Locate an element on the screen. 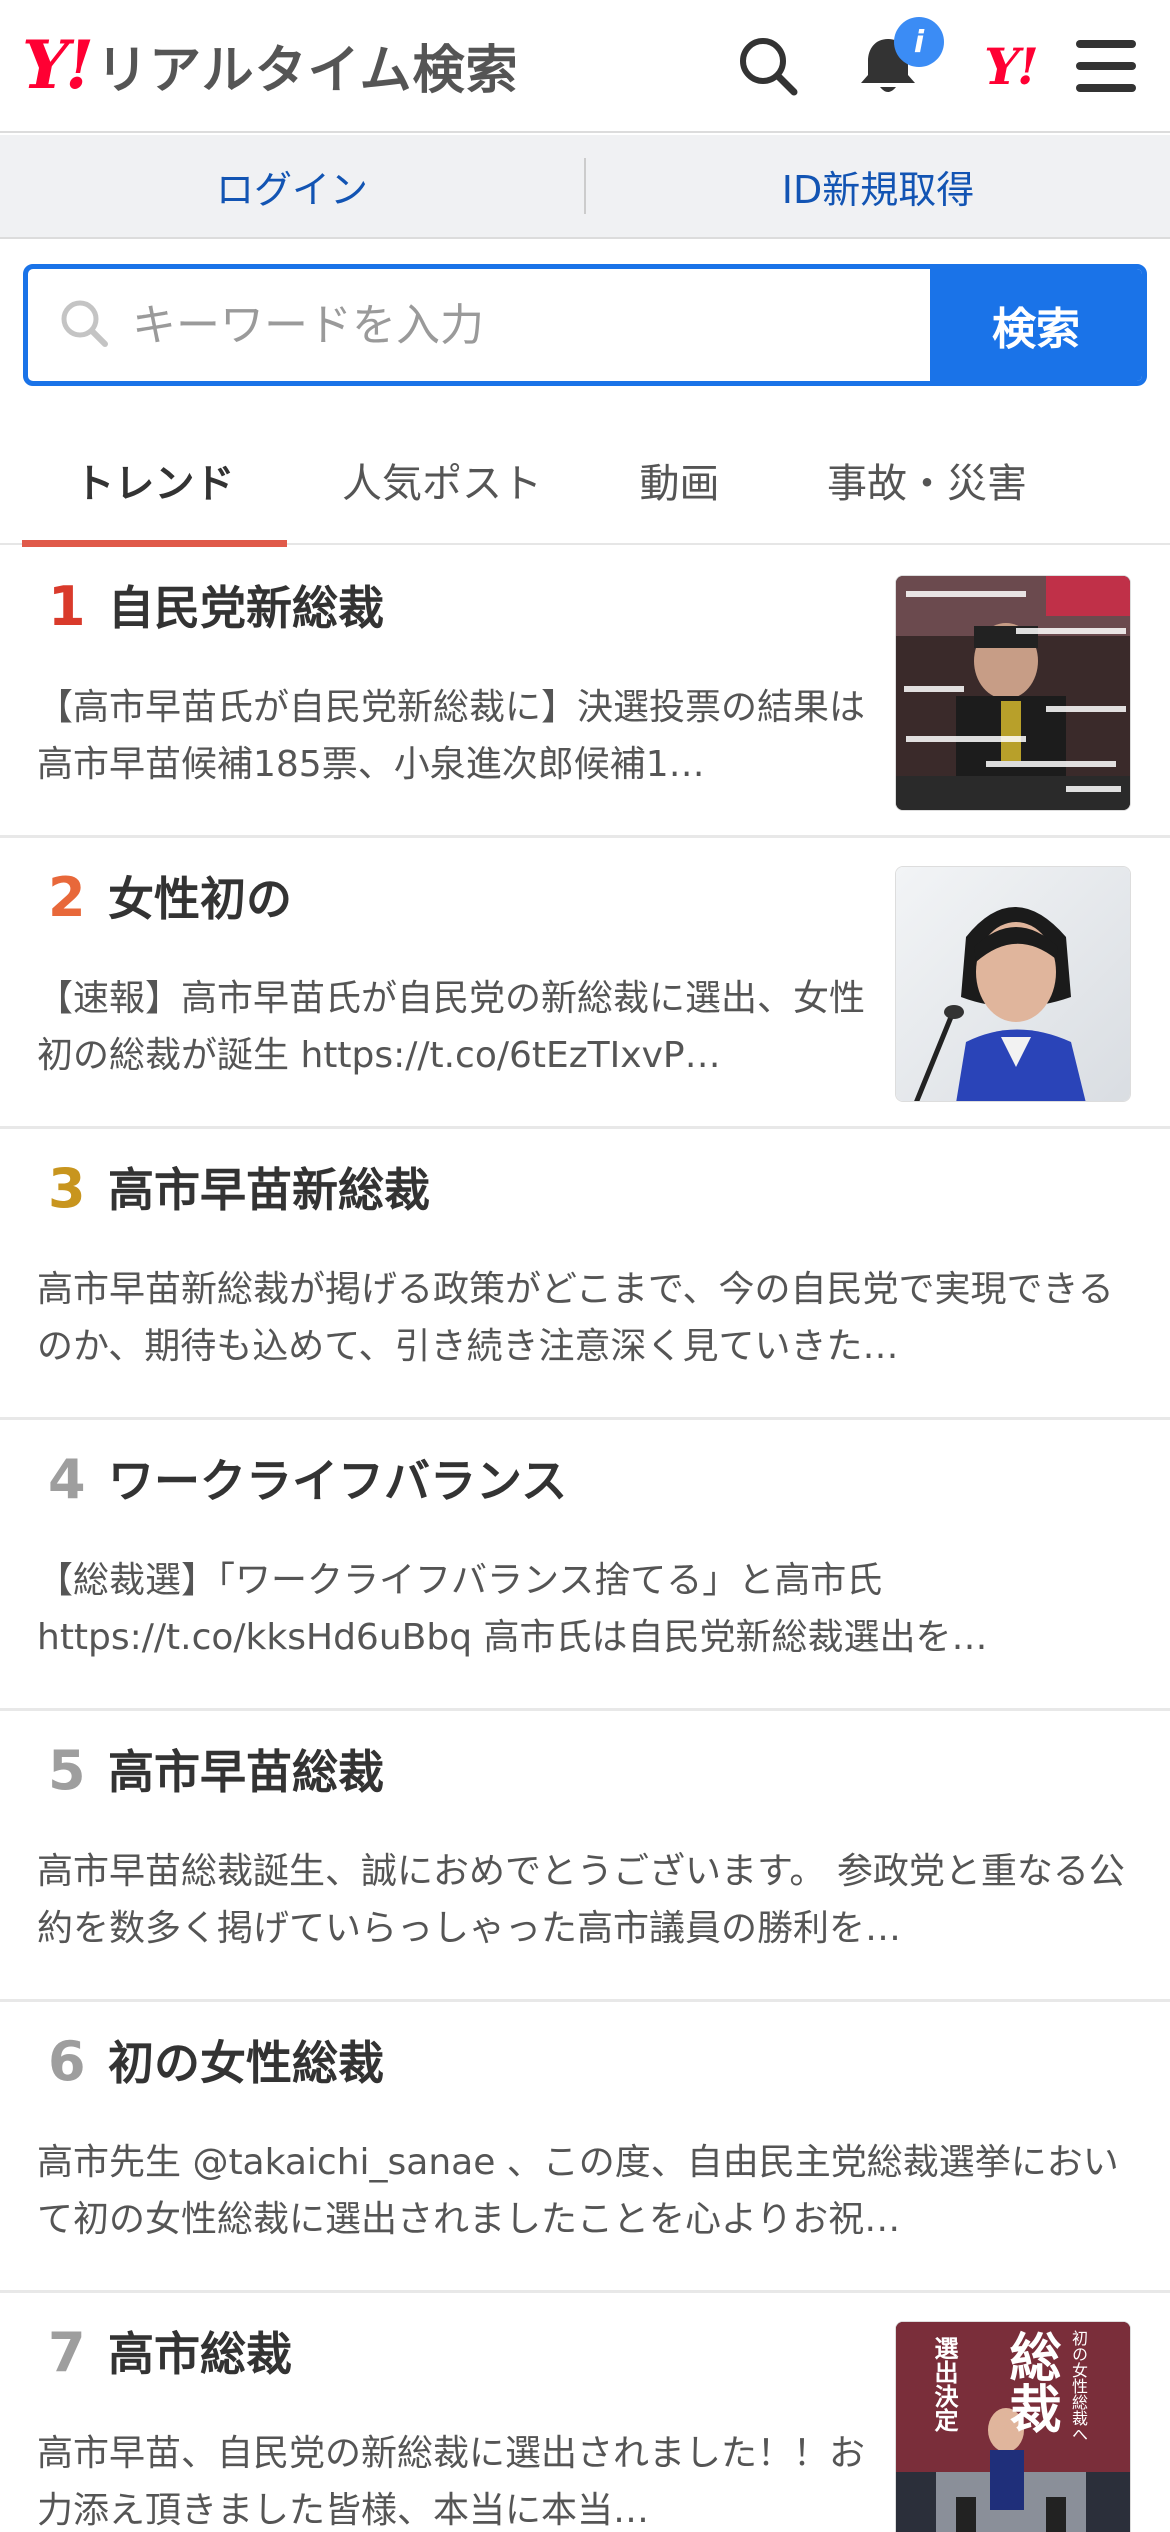  trend-thumbnail-photo: 総裁 選出決定 初の女性総裁へ is located at coordinates (1013, 2426).